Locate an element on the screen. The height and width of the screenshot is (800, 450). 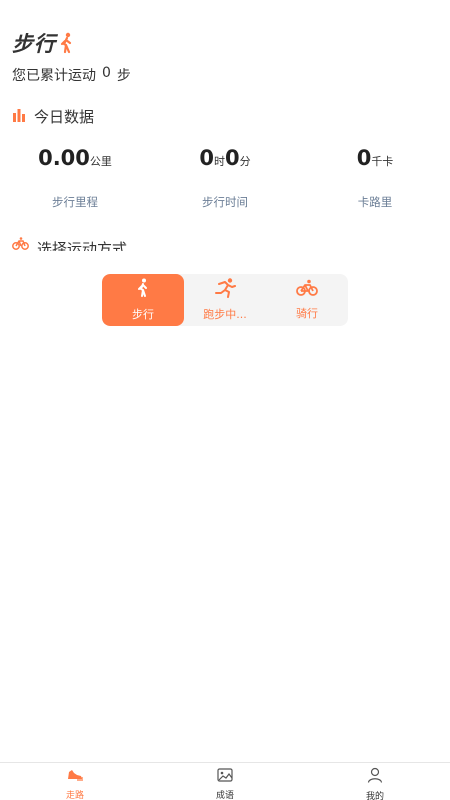
total-steps-suffix: 步 is located at coordinates (123, 76).